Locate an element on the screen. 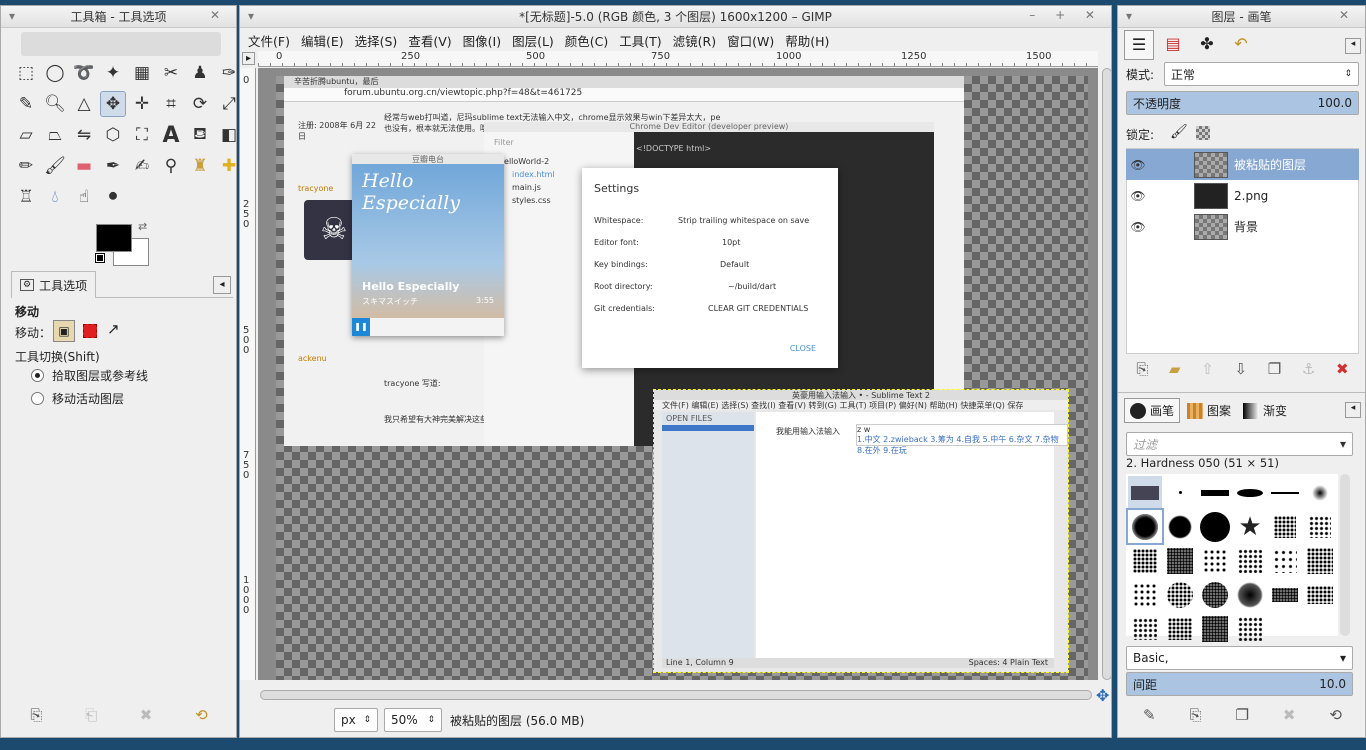  menu-edit: 编辑(E) is located at coordinates (326, 39).